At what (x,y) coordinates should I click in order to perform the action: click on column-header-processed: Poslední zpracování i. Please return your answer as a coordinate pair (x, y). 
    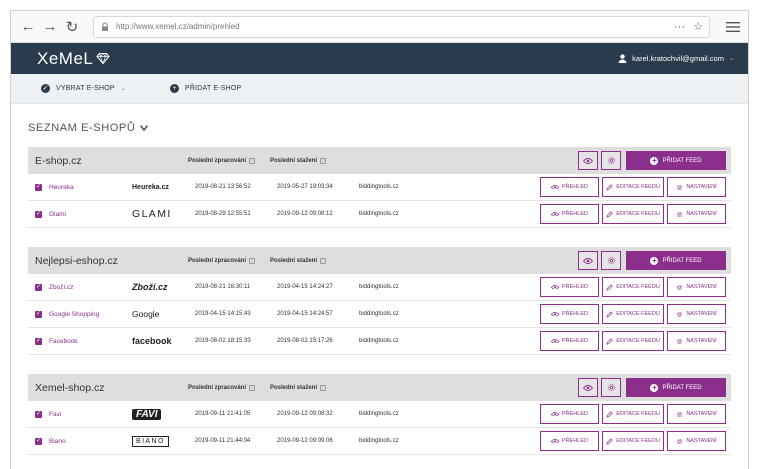
    Looking at the image, I should click on (229, 160).